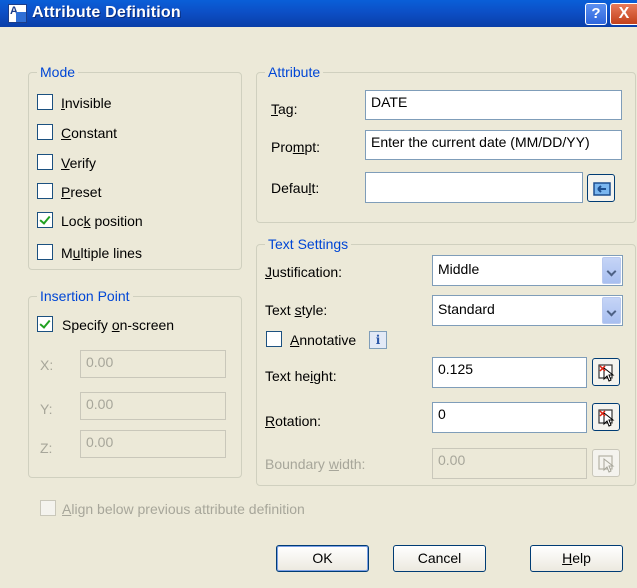 Image resolution: width=637 pixels, height=588 pixels. What do you see at coordinates (294, 72) in the screenshot?
I see `attribute-group-title: Attribute` at bounding box center [294, 72].